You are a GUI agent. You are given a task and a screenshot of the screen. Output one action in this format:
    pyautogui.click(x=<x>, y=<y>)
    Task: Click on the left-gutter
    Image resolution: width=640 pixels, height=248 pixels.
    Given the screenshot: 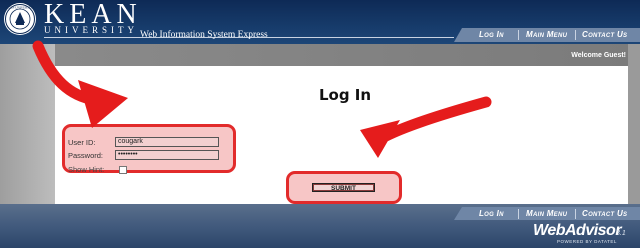 What is the action you would take?
    pyautogui.click(x=27, y=124)
    